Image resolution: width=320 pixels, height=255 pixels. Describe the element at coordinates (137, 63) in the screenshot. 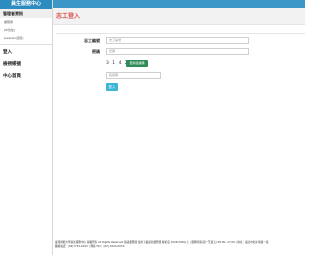

I see `refresh-captcha-button: 更新驗證碼` at that location.